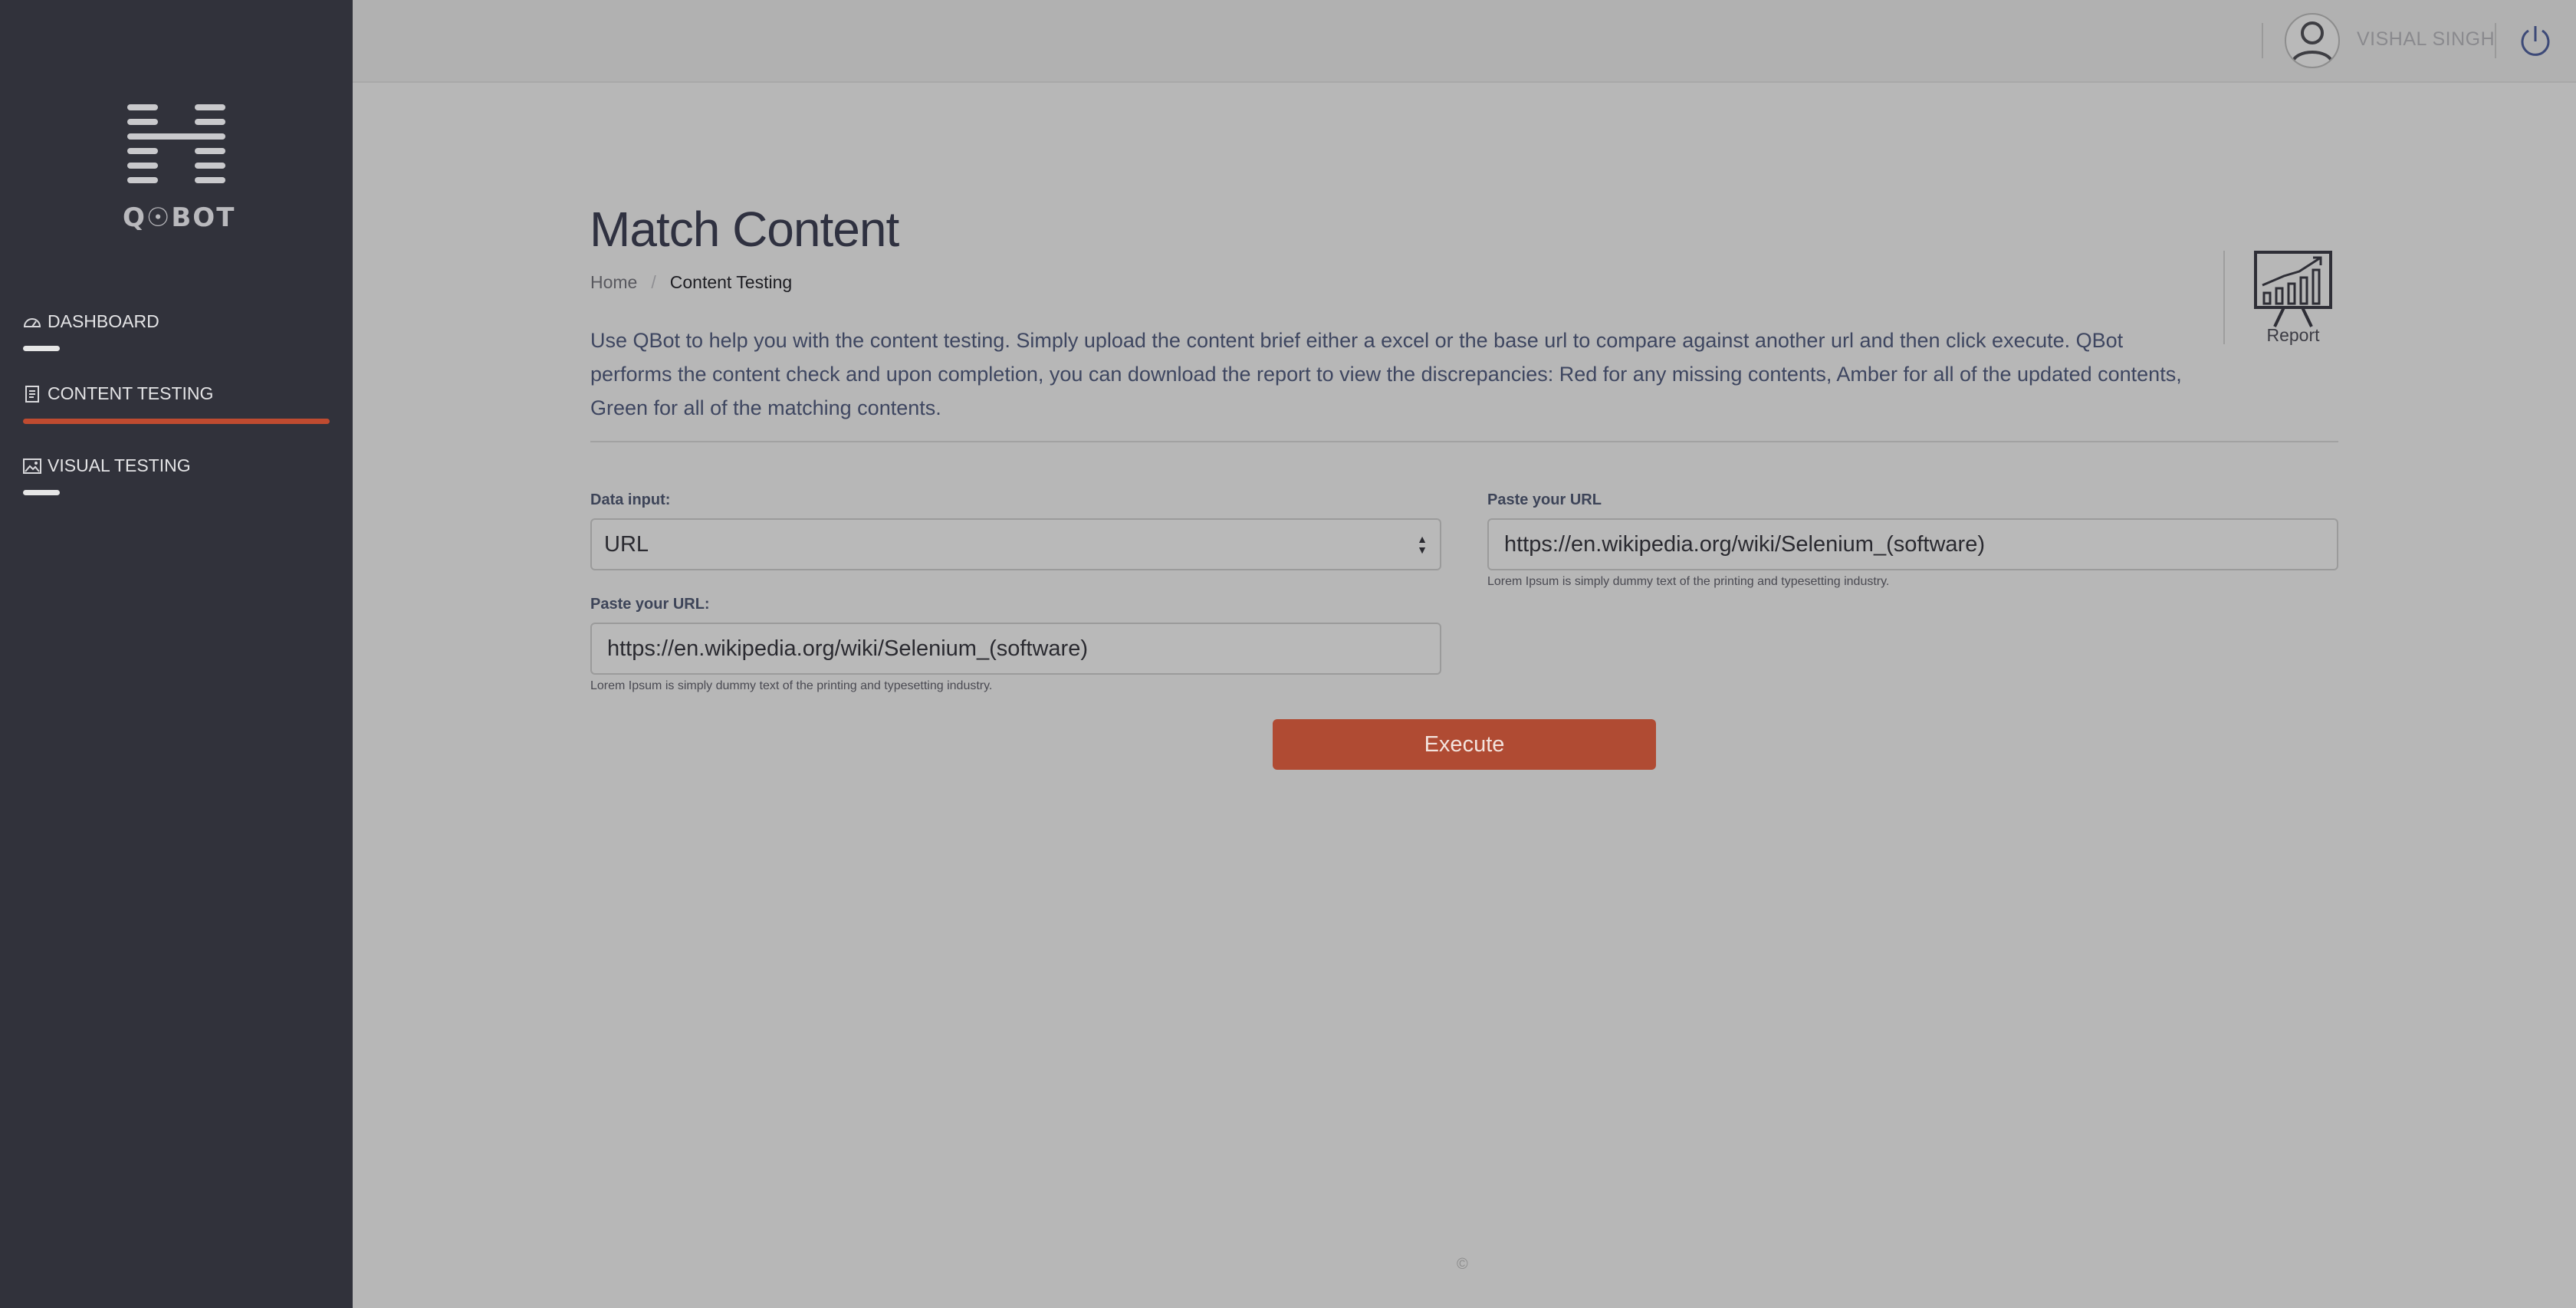 The width and height of the screenshot is (2576, 1308). I want to click on nav-indicator-active, so click(177, 421).